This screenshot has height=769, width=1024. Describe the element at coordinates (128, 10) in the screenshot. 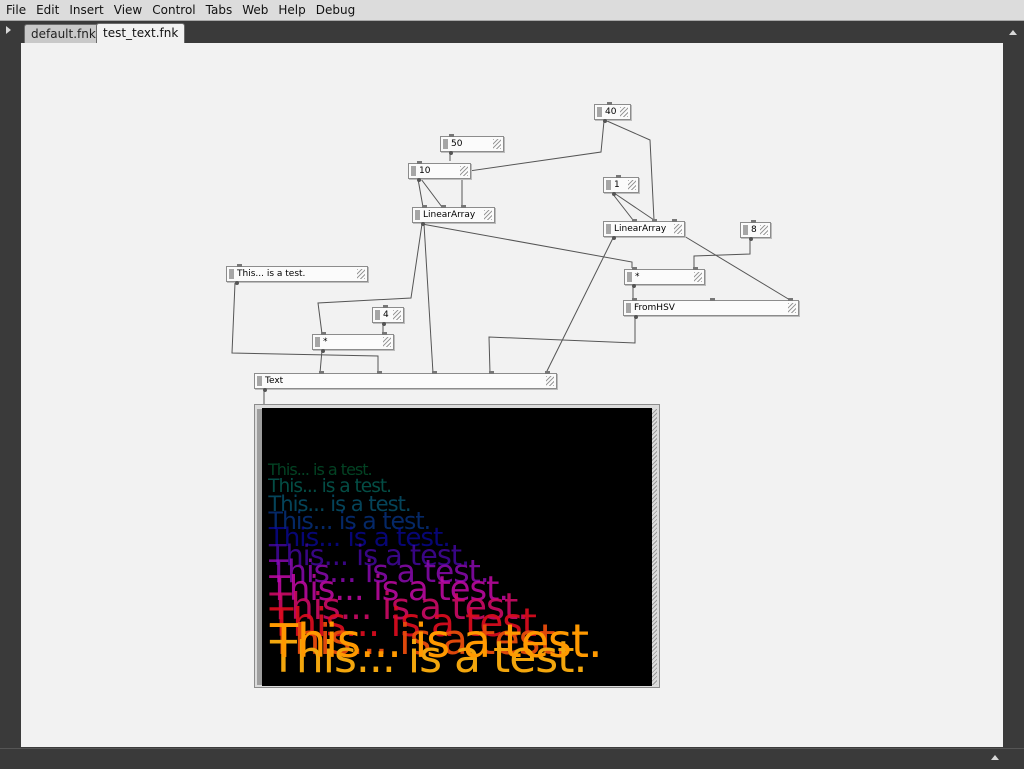

I see `menu-view: View` at that location.